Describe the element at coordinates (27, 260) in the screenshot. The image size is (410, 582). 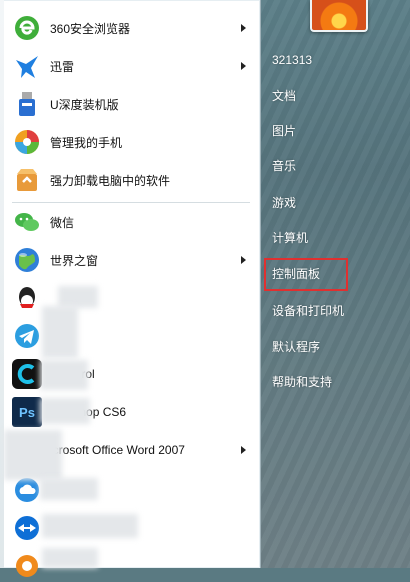
I see `world-window-icon` at that location.